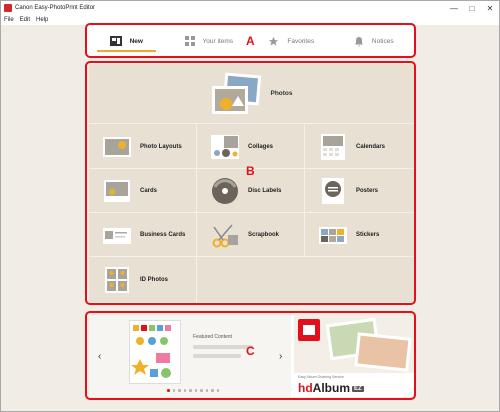  I want to click on callout-c: C, so click(250, 351).